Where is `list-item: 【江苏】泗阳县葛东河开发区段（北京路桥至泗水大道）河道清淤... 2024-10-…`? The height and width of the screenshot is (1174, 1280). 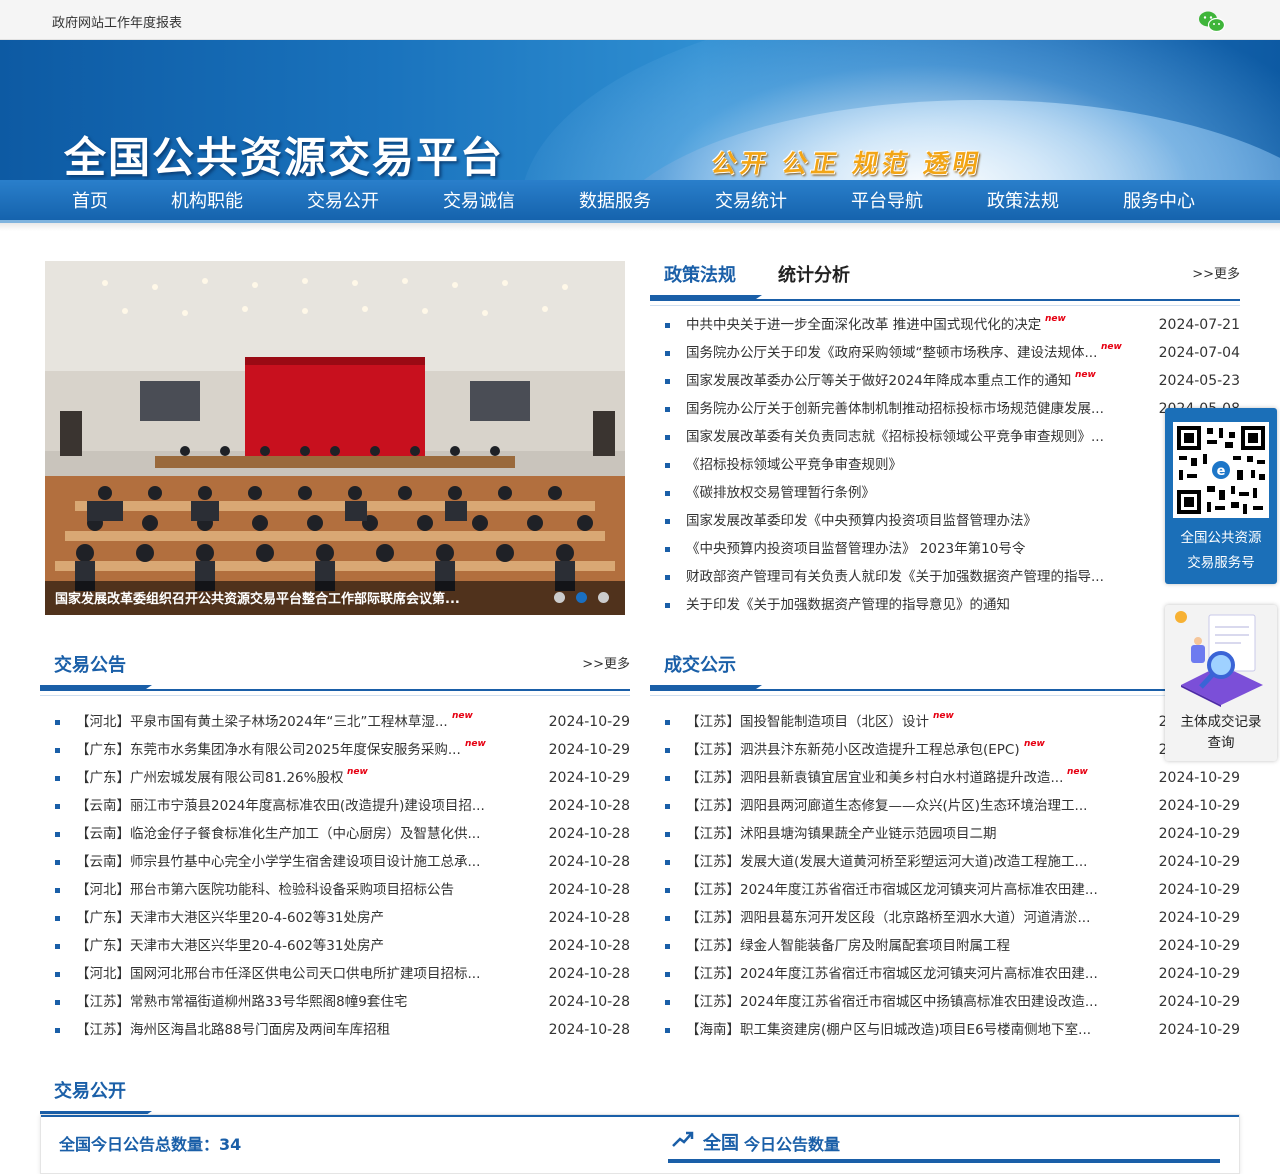
list-item: 【江苏】泗阳县葛东河开发区段（北京路桥至泗水大道）河道清淤... 2024-10-… is located at coordinates (952, 918).